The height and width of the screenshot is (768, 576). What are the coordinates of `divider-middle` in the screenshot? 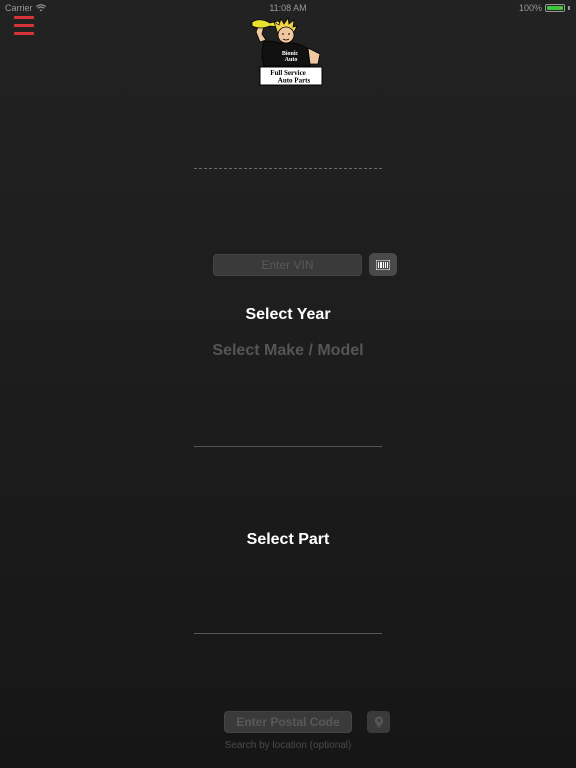 It's located at (288, 446).